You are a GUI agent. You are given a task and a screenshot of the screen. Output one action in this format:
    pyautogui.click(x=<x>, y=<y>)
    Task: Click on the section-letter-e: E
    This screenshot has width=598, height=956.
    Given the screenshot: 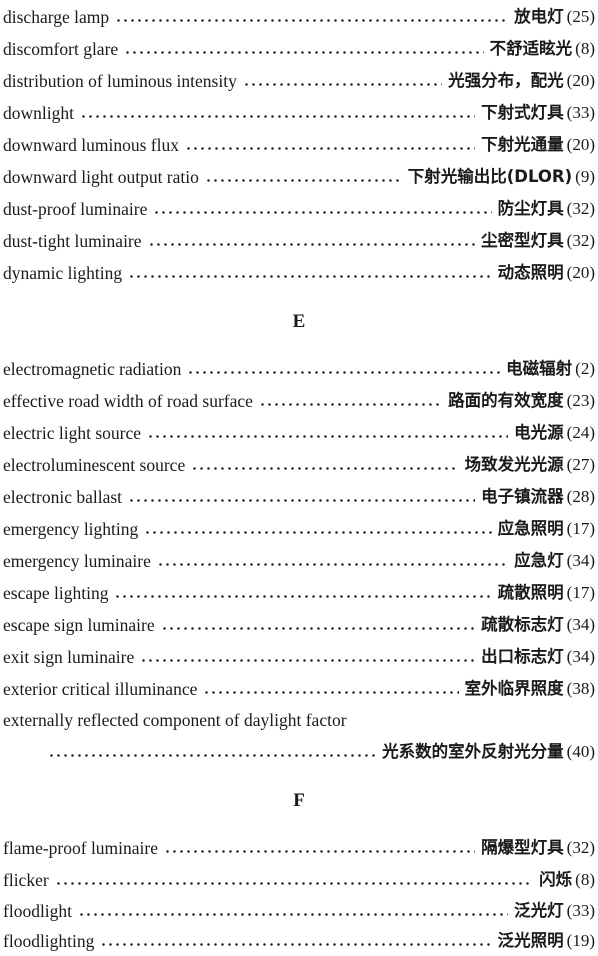 What is the action you would take?
    pyautogui.click(x=299, y=321)
    